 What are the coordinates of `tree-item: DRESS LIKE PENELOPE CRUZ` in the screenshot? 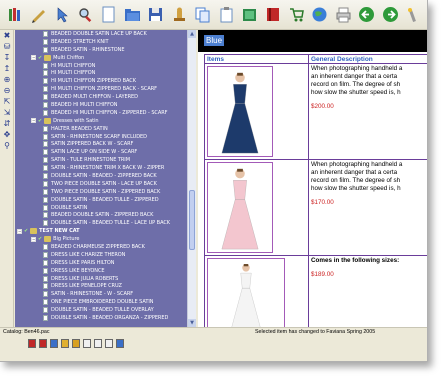 It's located at (101, 287).